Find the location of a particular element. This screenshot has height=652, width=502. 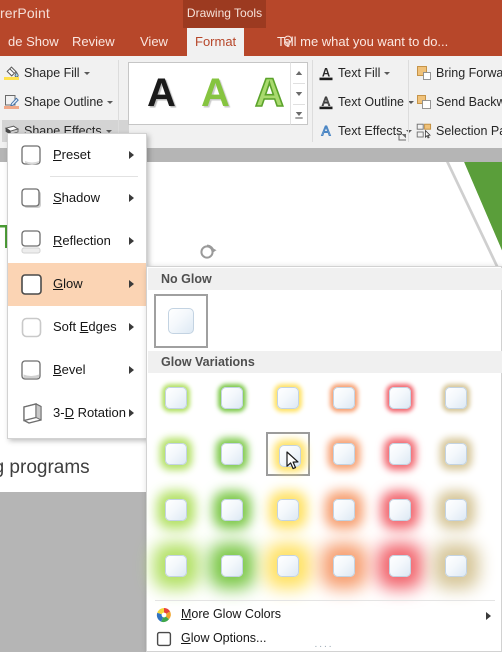

glow-swatch-r3-c2 is located at coordinates (232, 510).